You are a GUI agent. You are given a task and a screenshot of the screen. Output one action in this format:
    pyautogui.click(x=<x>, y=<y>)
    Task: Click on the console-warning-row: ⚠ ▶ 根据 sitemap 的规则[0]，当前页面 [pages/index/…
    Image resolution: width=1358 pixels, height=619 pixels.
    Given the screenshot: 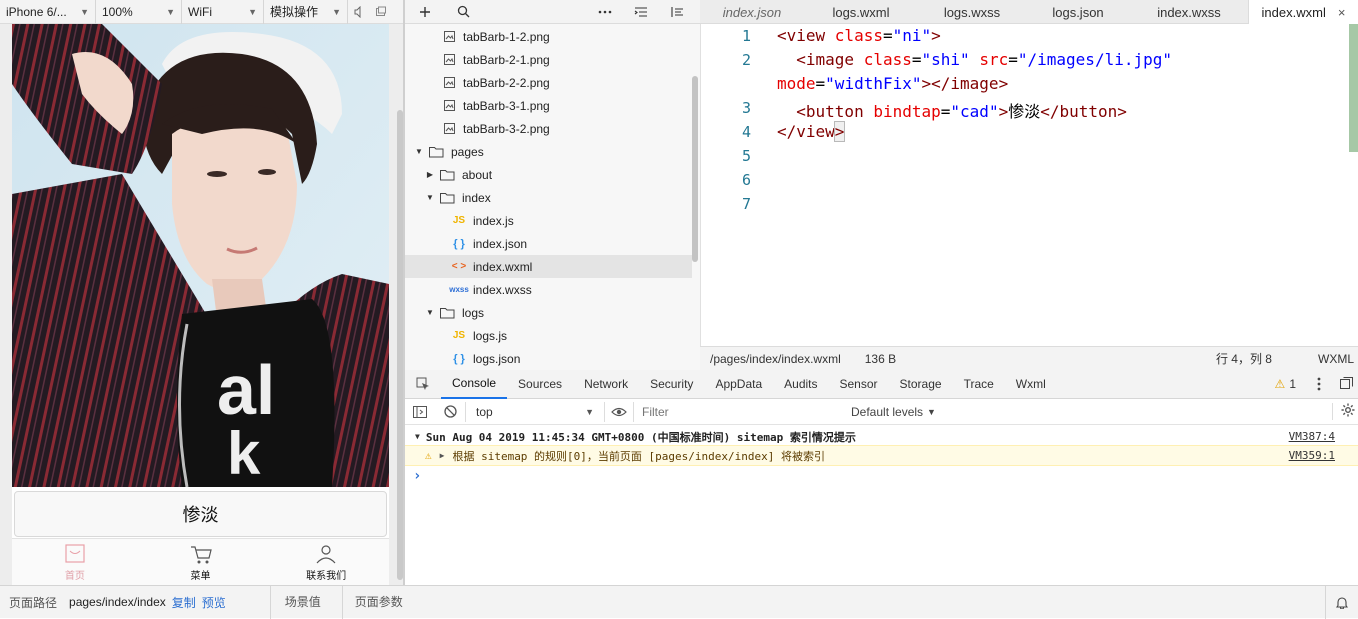 What is the action you would take?
    pyautogui.click(x=881, y=455)
    